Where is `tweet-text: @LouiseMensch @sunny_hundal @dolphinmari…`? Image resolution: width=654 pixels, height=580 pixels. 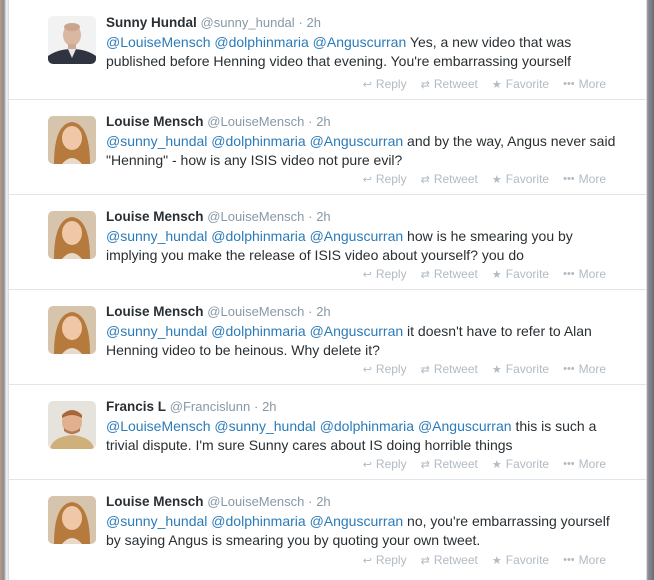
tweet-text: @LouiseMensch @sunny_hundal @dolphinmari… is located at coordinates (361, 436).